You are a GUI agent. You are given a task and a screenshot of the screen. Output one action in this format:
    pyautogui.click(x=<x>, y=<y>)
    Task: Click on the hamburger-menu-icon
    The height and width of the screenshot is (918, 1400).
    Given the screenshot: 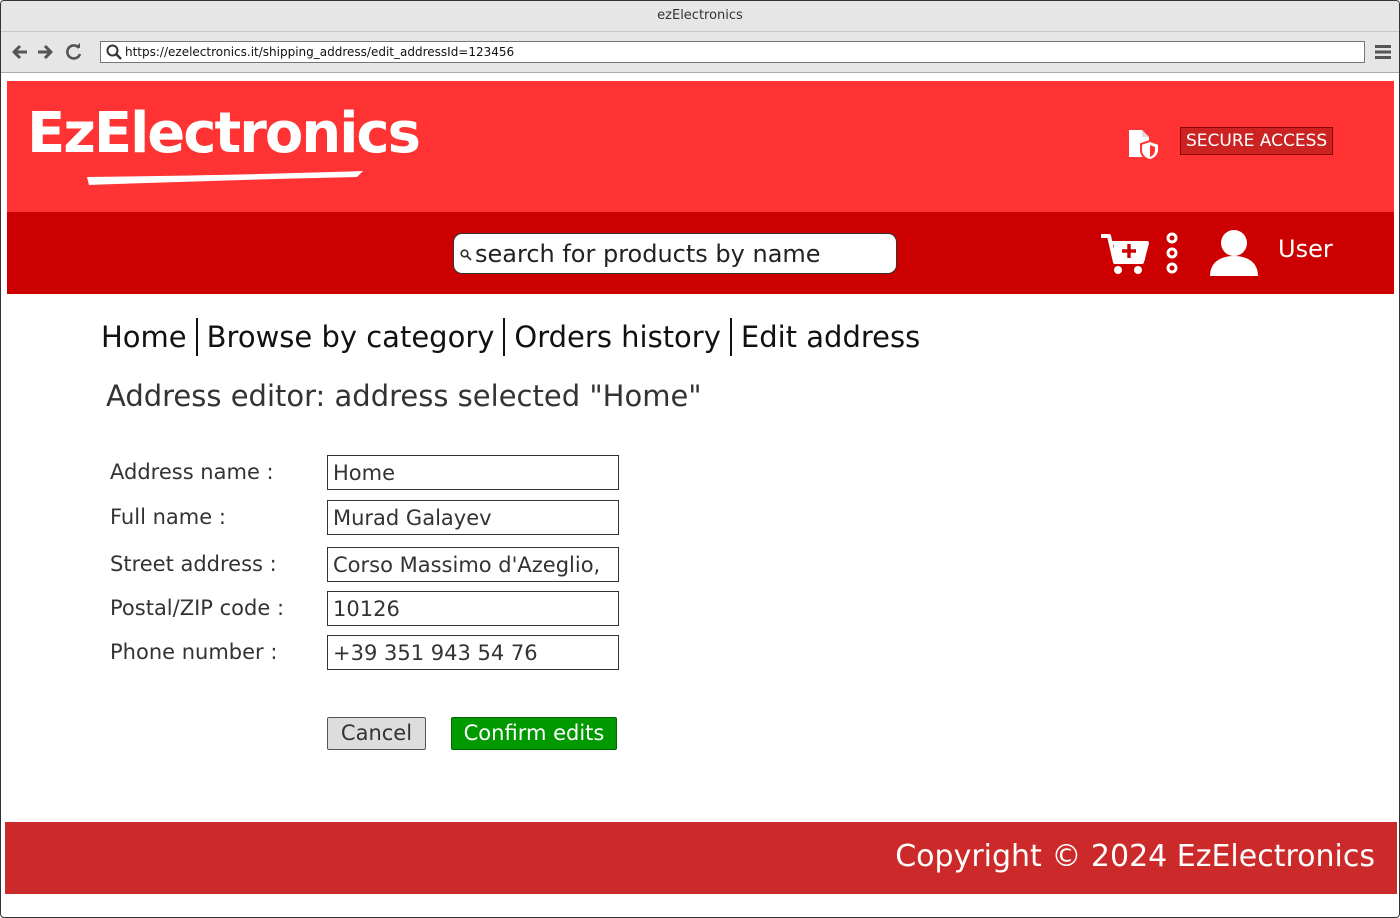 What is the action you would take?
    pyautogui.click(x=1383, y=52)
    